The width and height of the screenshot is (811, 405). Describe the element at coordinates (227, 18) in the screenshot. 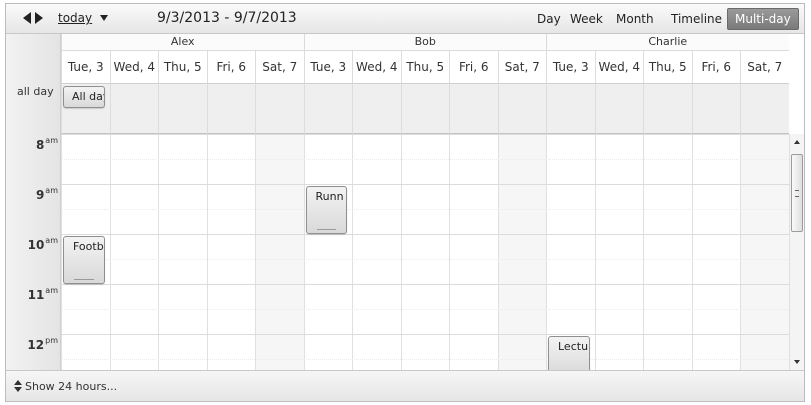

I see `date-range-title: 9/3/2013 - 9/7/2013` at that location.